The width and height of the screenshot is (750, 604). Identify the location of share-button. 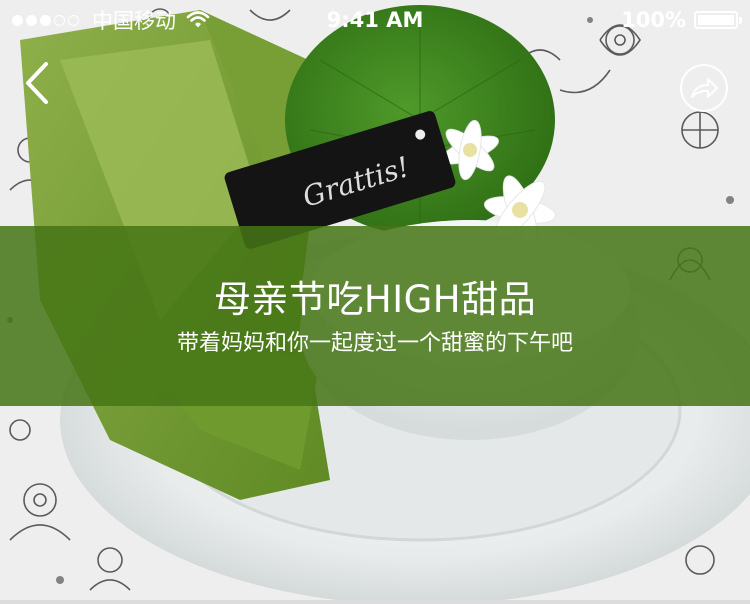
(704, 88).